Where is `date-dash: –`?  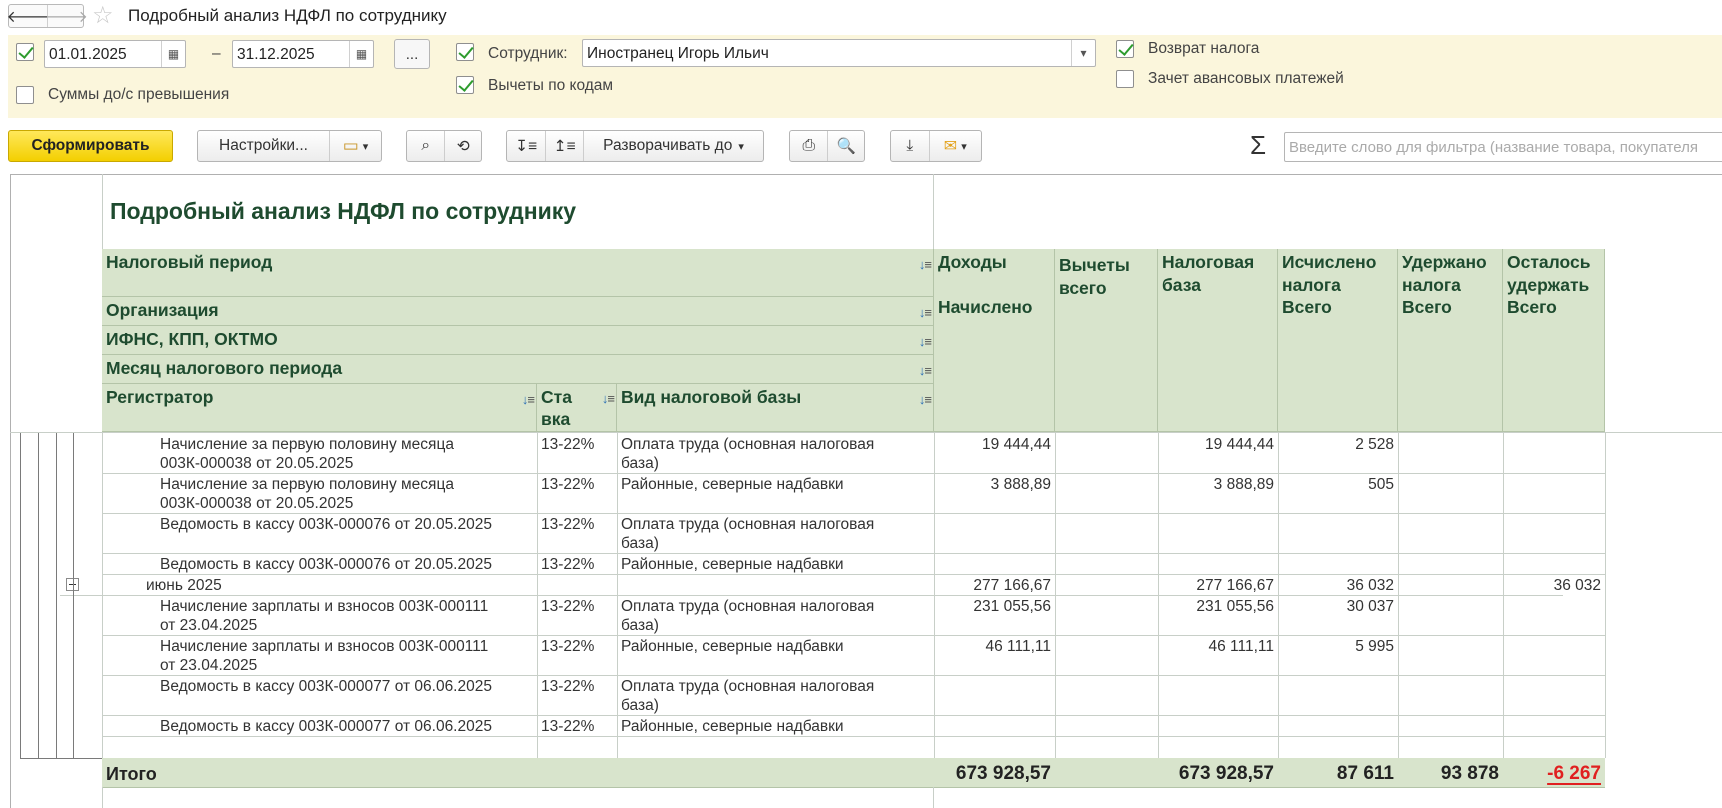
date-dash: – is located at coordinates (216, 53).